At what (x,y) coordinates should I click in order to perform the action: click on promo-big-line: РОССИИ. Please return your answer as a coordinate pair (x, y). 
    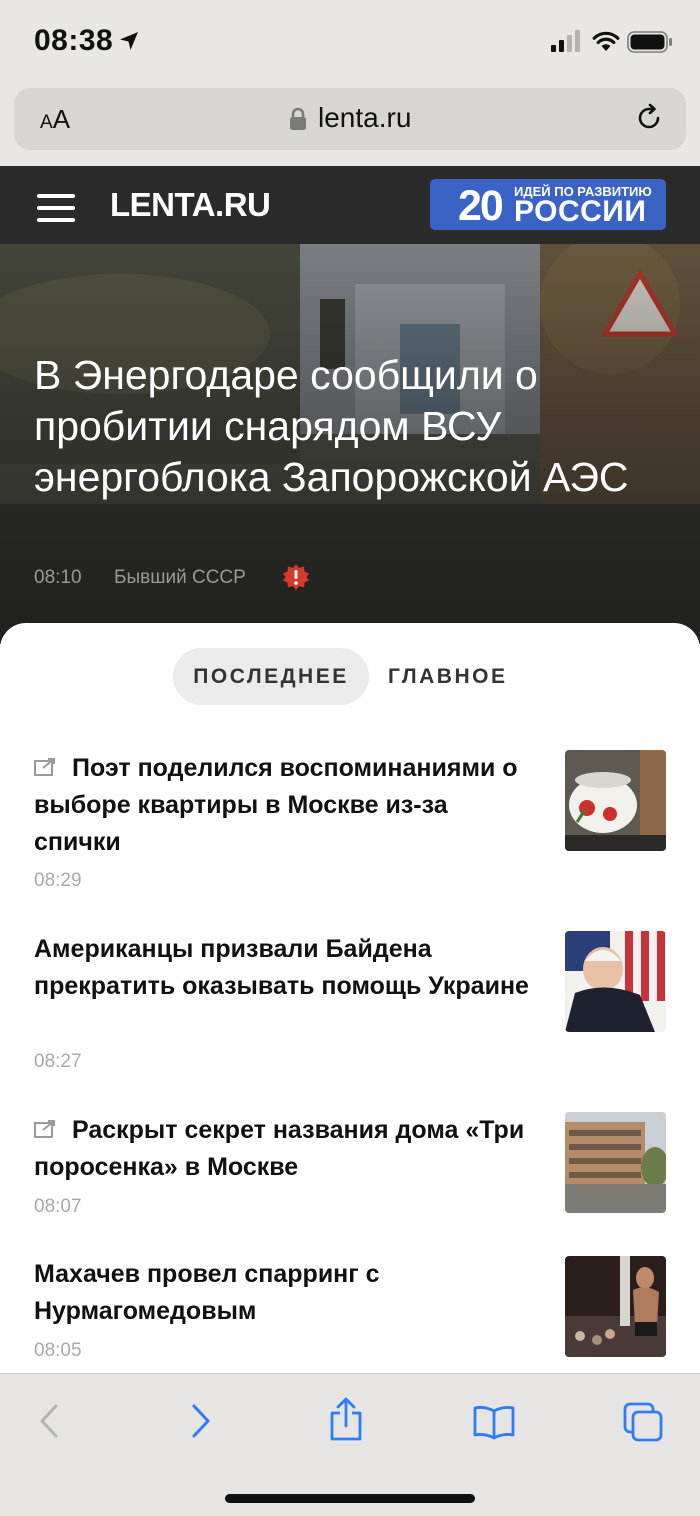
    Looking at the image, I should click on (580, 211).